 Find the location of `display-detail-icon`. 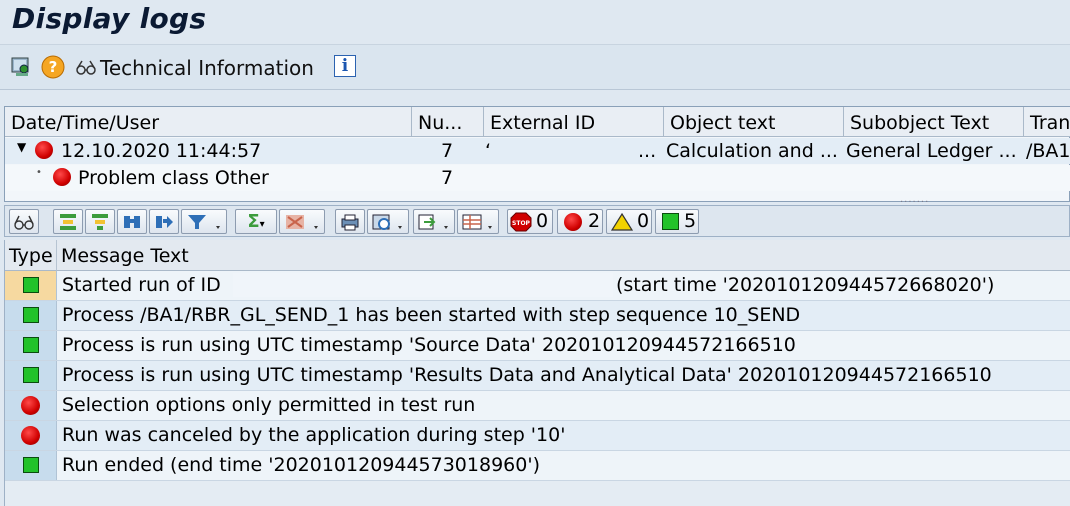

display-detail-icon is located at coordinates (22, 67).